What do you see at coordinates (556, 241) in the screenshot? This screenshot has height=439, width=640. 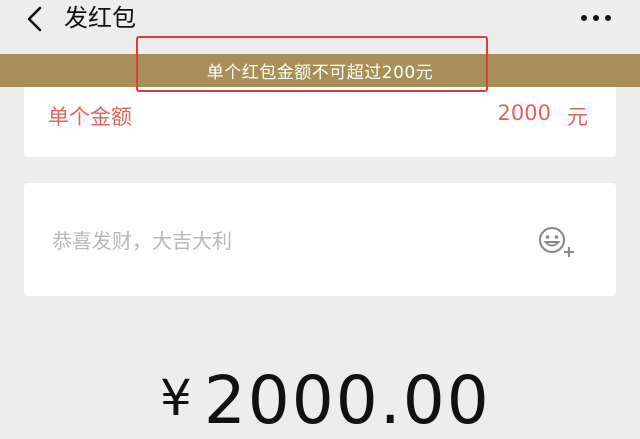 I see `emoji-add-icon` at bounding box center [556, 241].